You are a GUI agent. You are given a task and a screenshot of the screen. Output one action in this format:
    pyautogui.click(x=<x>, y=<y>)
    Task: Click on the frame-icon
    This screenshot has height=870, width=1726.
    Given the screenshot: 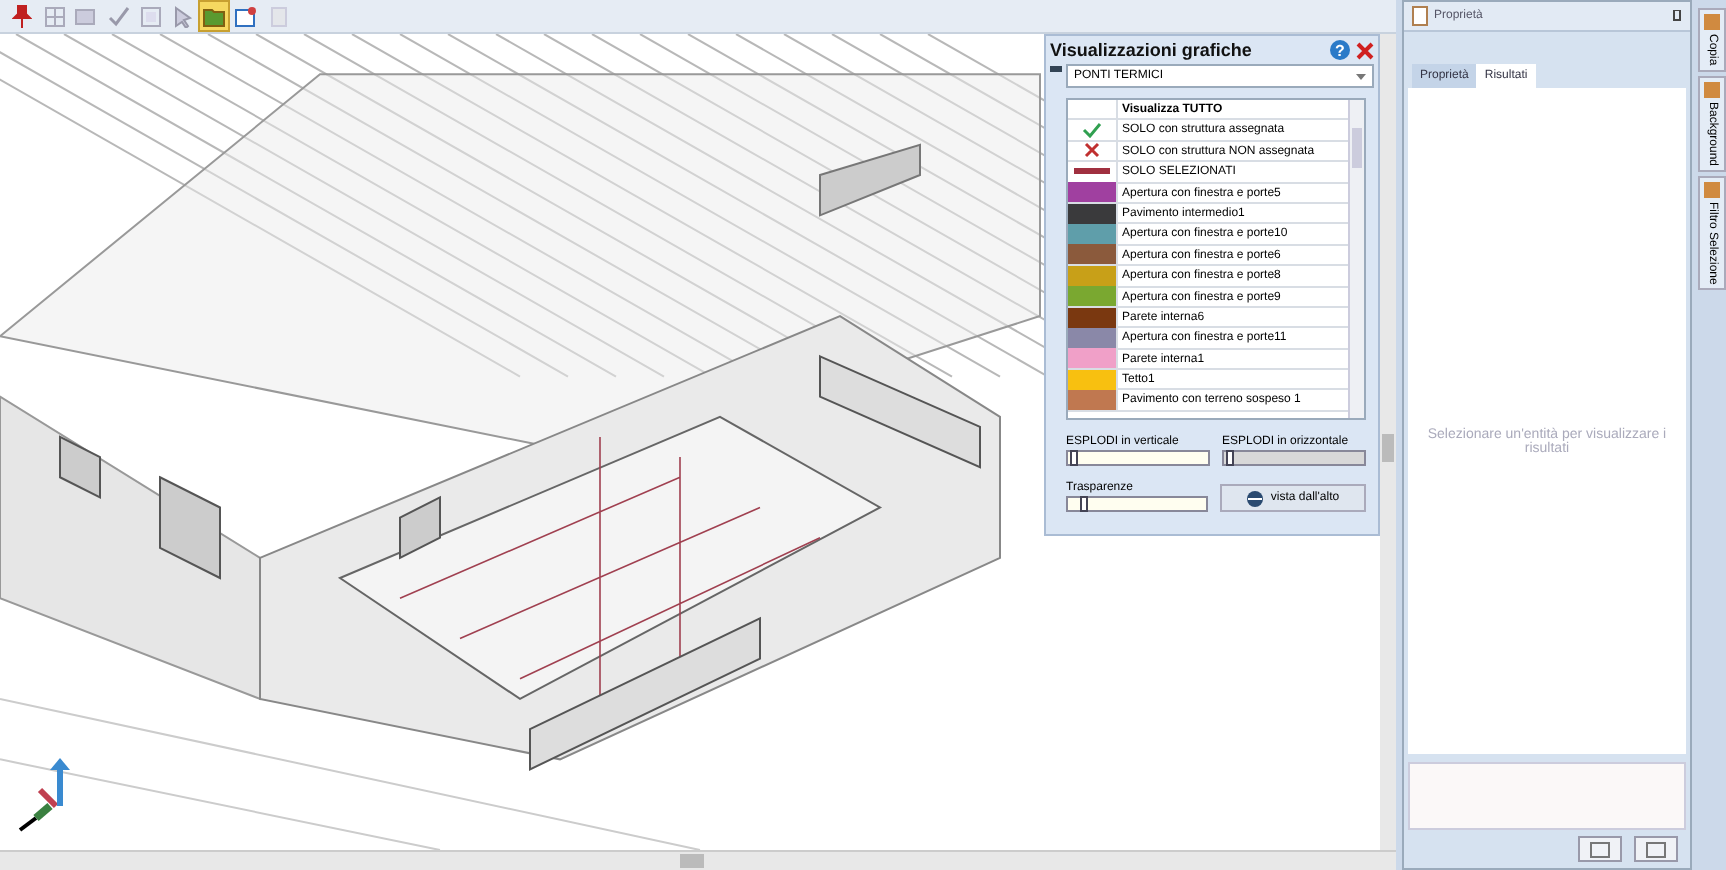 What is the action you would take?
    pyautogui.click(x=150, y=16)
    